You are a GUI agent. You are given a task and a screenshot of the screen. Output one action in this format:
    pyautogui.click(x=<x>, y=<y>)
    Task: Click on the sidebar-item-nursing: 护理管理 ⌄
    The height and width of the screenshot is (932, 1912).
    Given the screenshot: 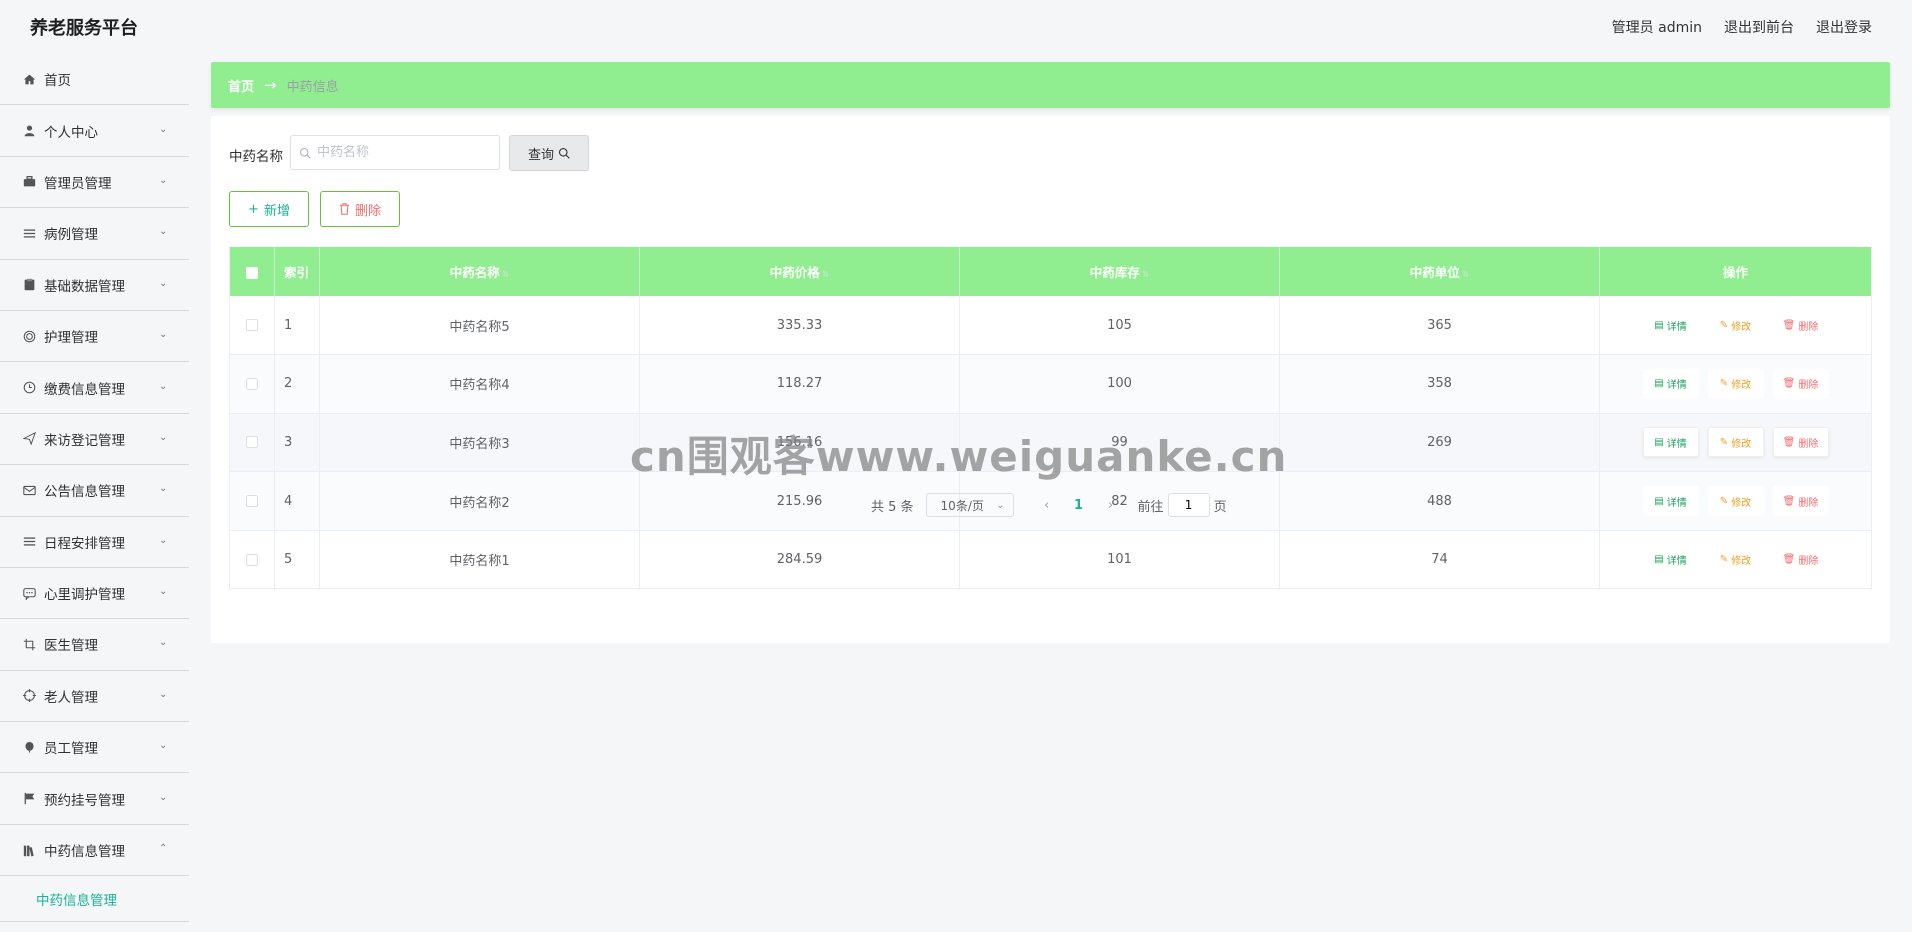 What is the action you would take?
    pyautogui.click(x=94, y=337)
    